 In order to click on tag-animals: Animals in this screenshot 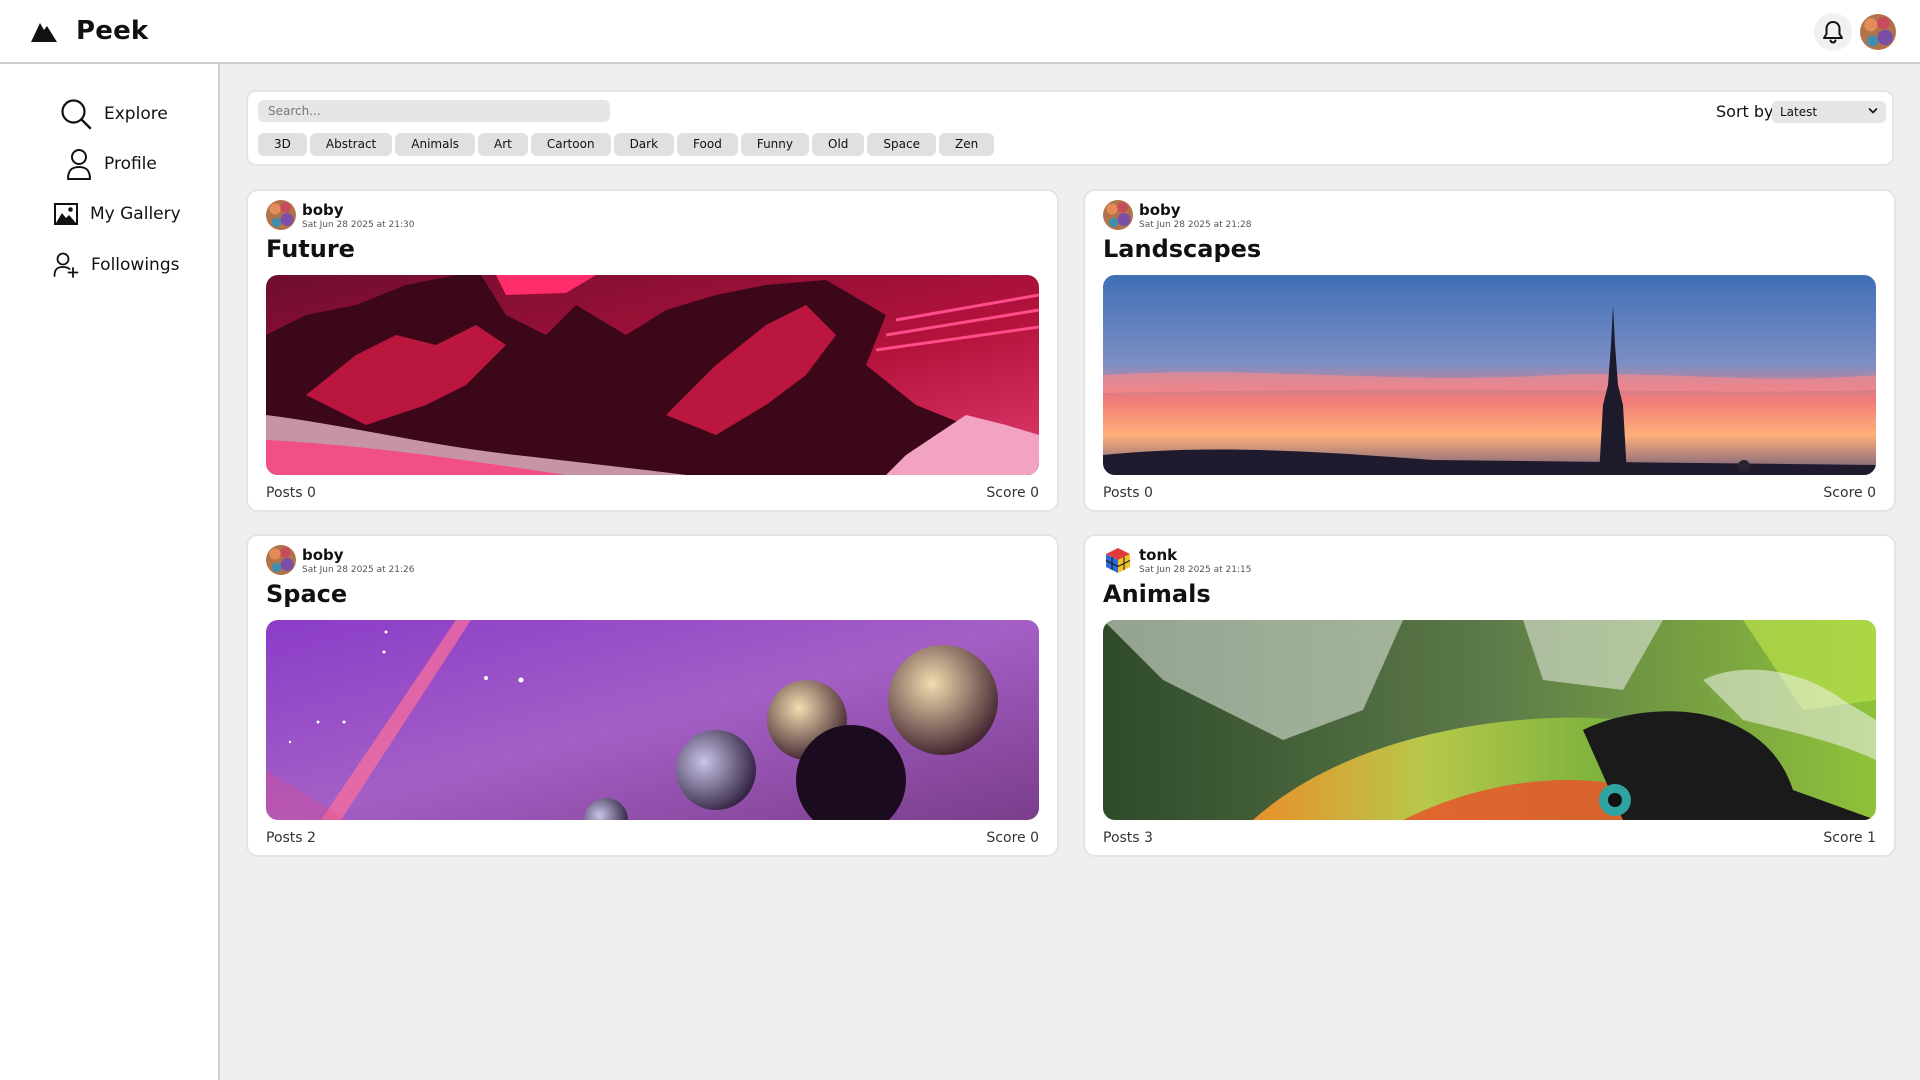, I will do `click(435, 144)`.